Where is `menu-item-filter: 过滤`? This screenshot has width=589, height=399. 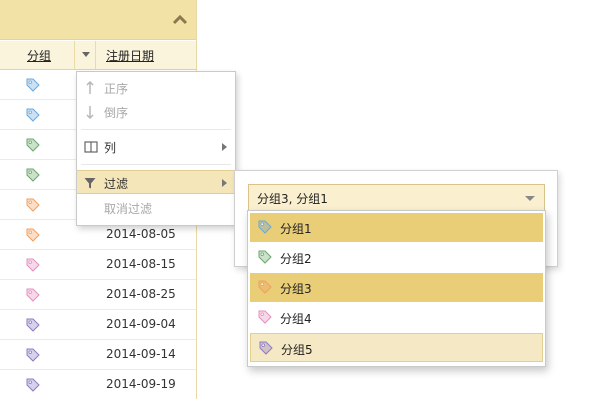
menu-item-filter: 过滤 is located at coordinates (156, 182).